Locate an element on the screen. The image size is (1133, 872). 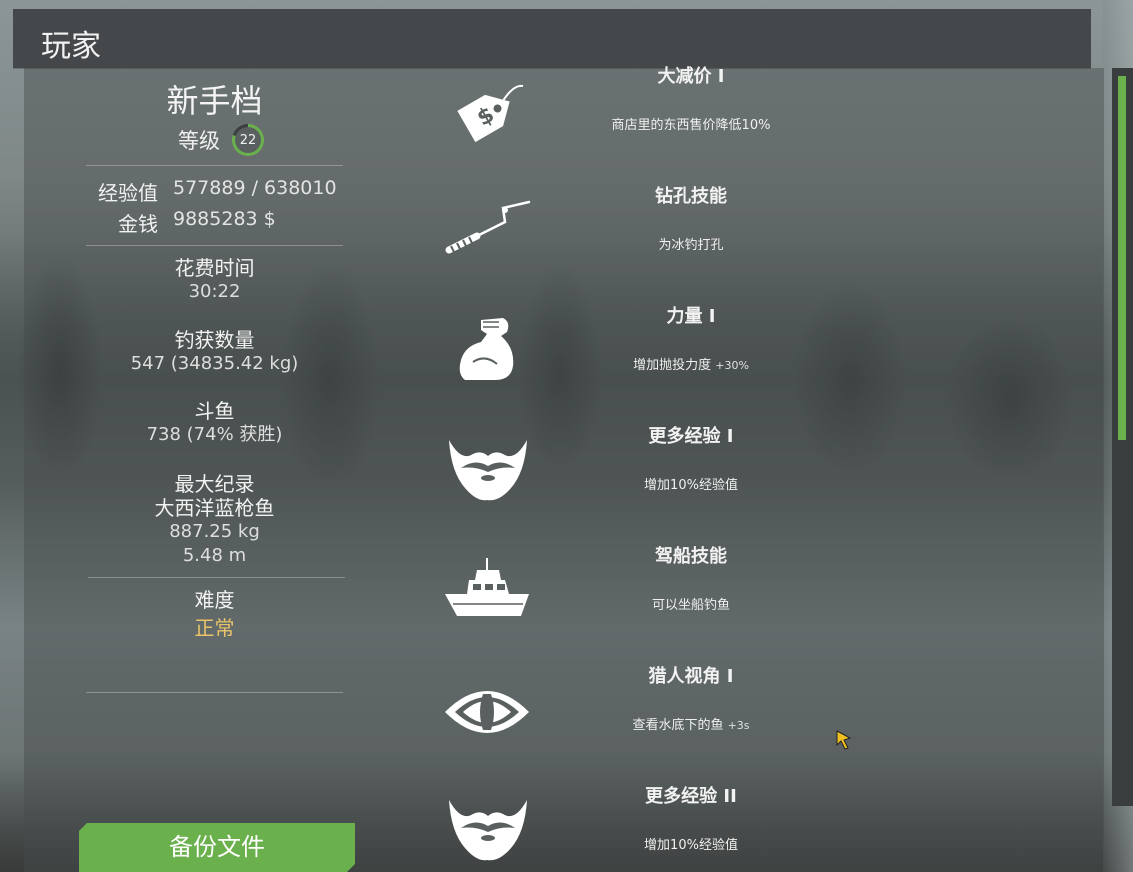
skill-desc-text: 为冰钓打孔 is located at coordinates (691, 245).